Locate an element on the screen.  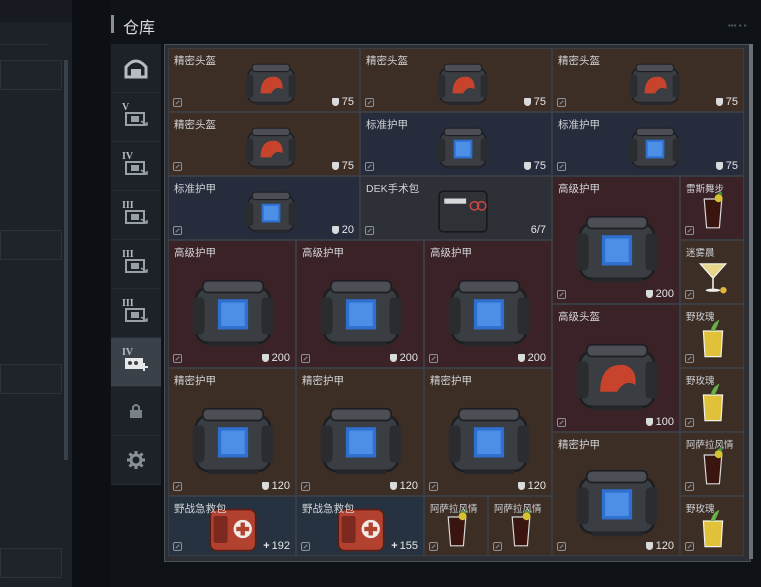
item-durability: 6/7 is located at coordinates (538, 230).